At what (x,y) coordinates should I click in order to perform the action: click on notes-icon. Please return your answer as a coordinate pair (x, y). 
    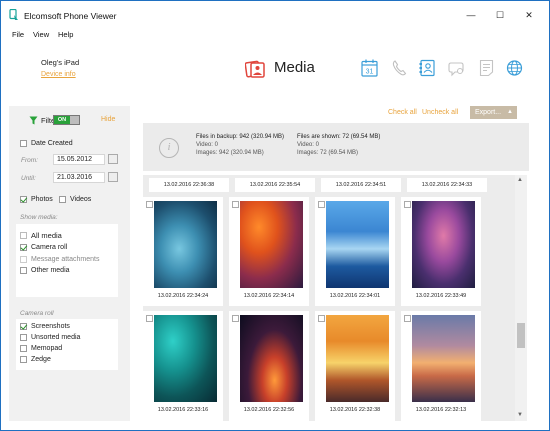
    Looking at the image, I should click on (486, 68).